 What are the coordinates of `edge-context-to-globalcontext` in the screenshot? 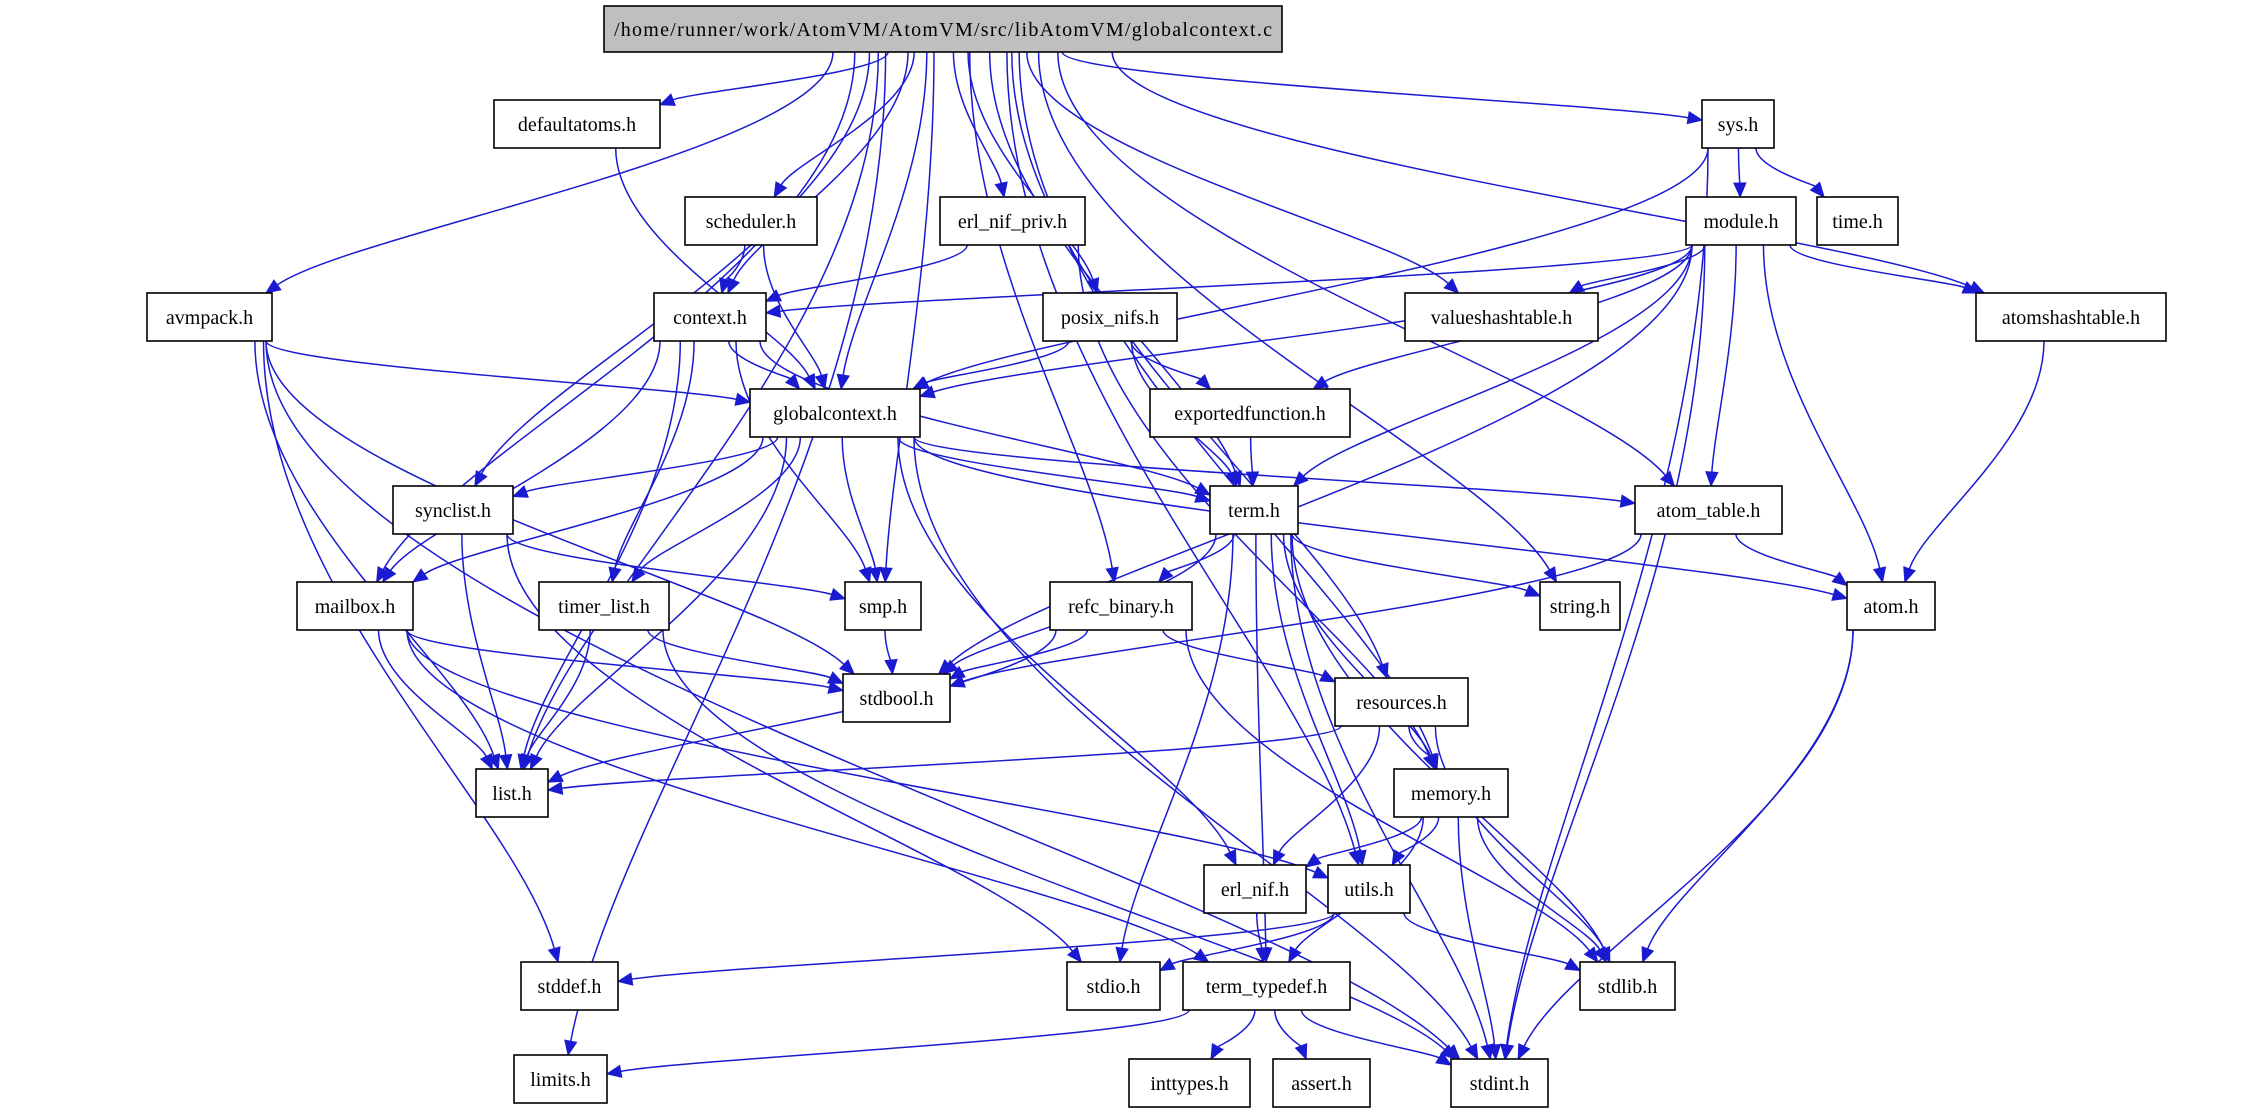 It's located at (764, 365).